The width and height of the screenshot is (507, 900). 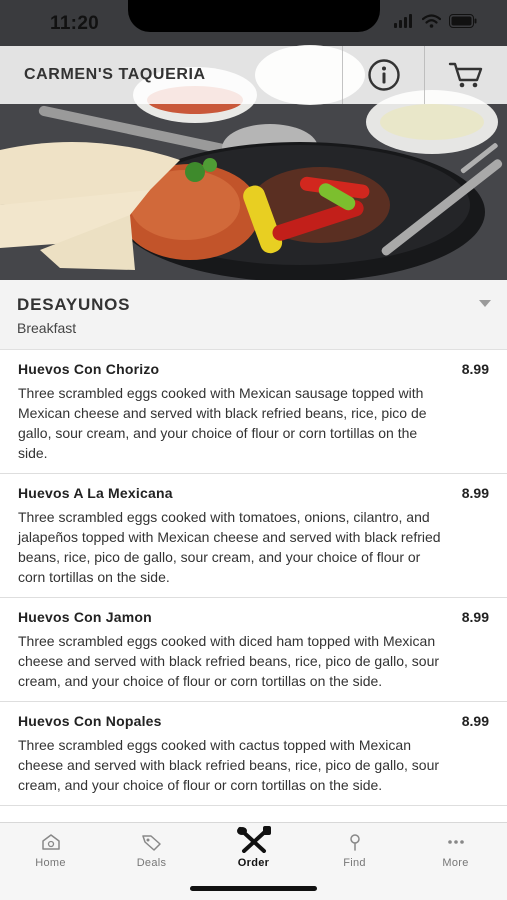 I want to click on app-header: CARMEN'S TAQUERIA, so click(x=253, y=75).